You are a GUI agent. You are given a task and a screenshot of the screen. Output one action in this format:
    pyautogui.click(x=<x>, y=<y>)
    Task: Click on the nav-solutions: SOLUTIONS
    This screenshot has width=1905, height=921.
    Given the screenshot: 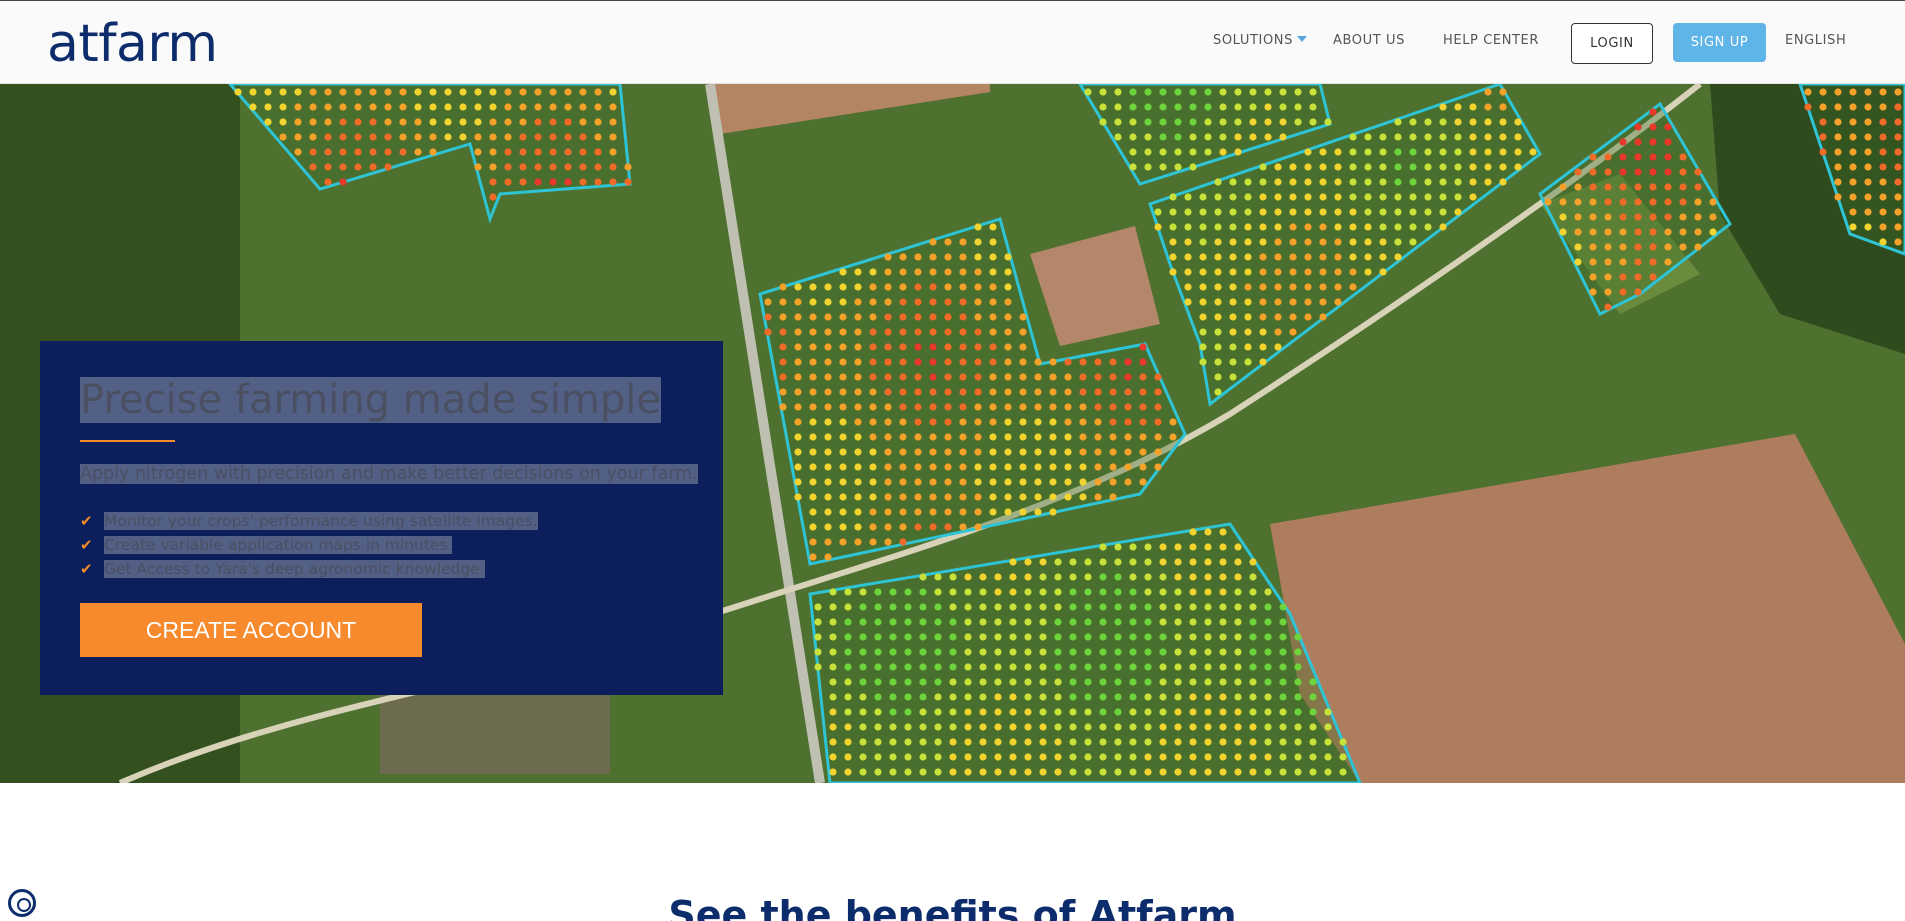 What is the action you would take?
    pyautogui.click(x=1260, y=40)
    